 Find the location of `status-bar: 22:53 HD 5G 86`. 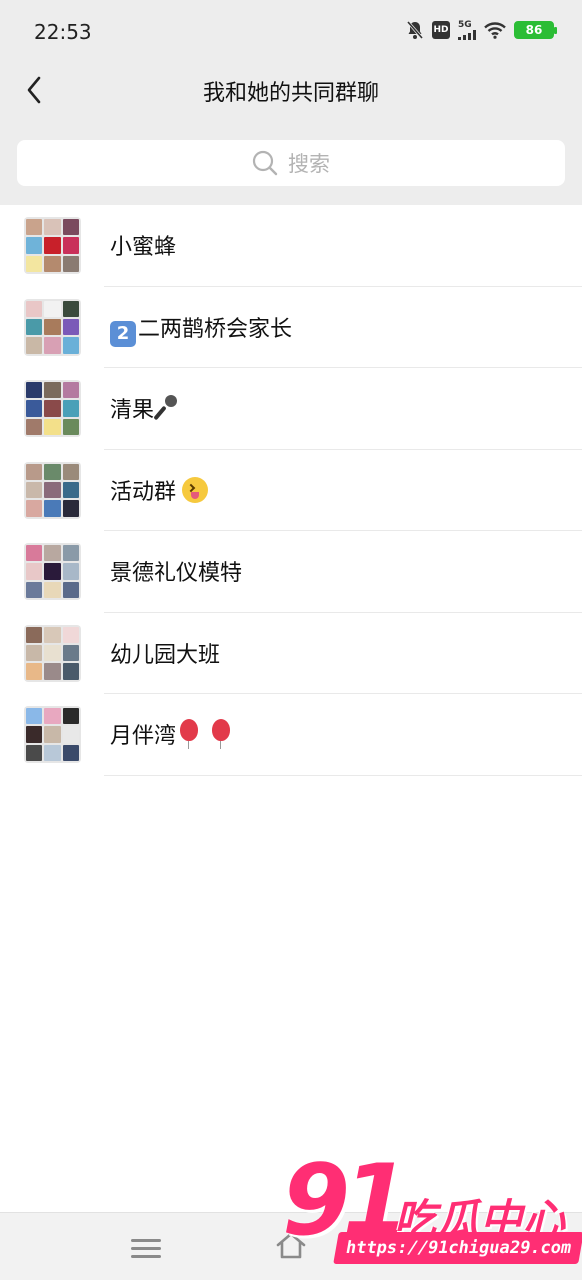

status-bar: 22:53 HD 5G 86 is located at coordinates (291, 31).